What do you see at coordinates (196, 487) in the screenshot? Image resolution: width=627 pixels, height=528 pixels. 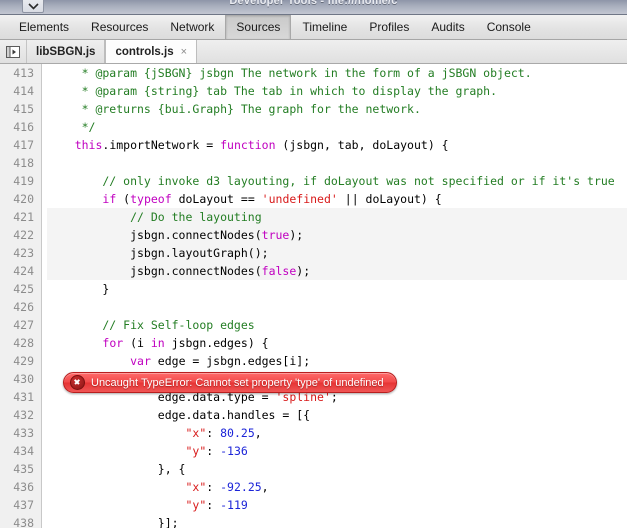 I see `code-token: "x"` at bounding box center [196, 487].